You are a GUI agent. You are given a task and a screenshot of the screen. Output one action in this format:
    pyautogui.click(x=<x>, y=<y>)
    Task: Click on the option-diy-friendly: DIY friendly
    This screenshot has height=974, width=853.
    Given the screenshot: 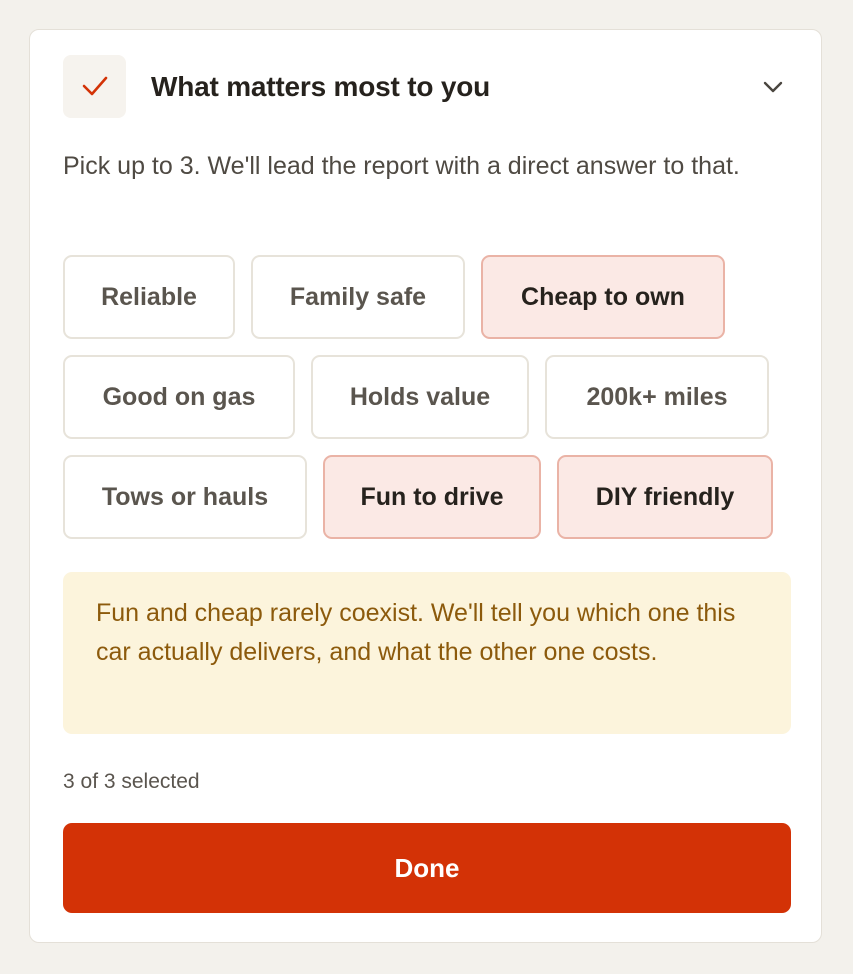 What is the action you would take?
    pyautogui.click(x=665, y=497)
    